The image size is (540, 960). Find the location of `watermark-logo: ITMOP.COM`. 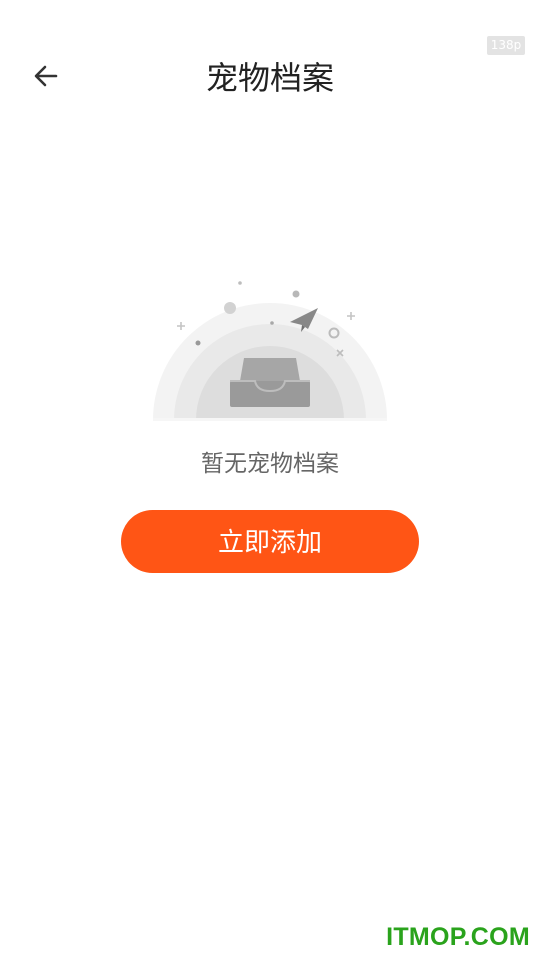

watermark-logo: ITMOP.COM is located at coordinates (458, 937).